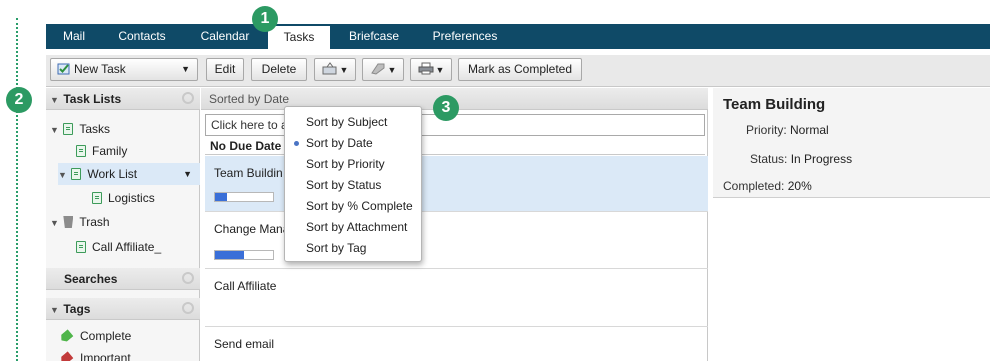 This screenshot has width=990, height=361. I want to click on status-field: Status: In Progress, so click(801, 159).